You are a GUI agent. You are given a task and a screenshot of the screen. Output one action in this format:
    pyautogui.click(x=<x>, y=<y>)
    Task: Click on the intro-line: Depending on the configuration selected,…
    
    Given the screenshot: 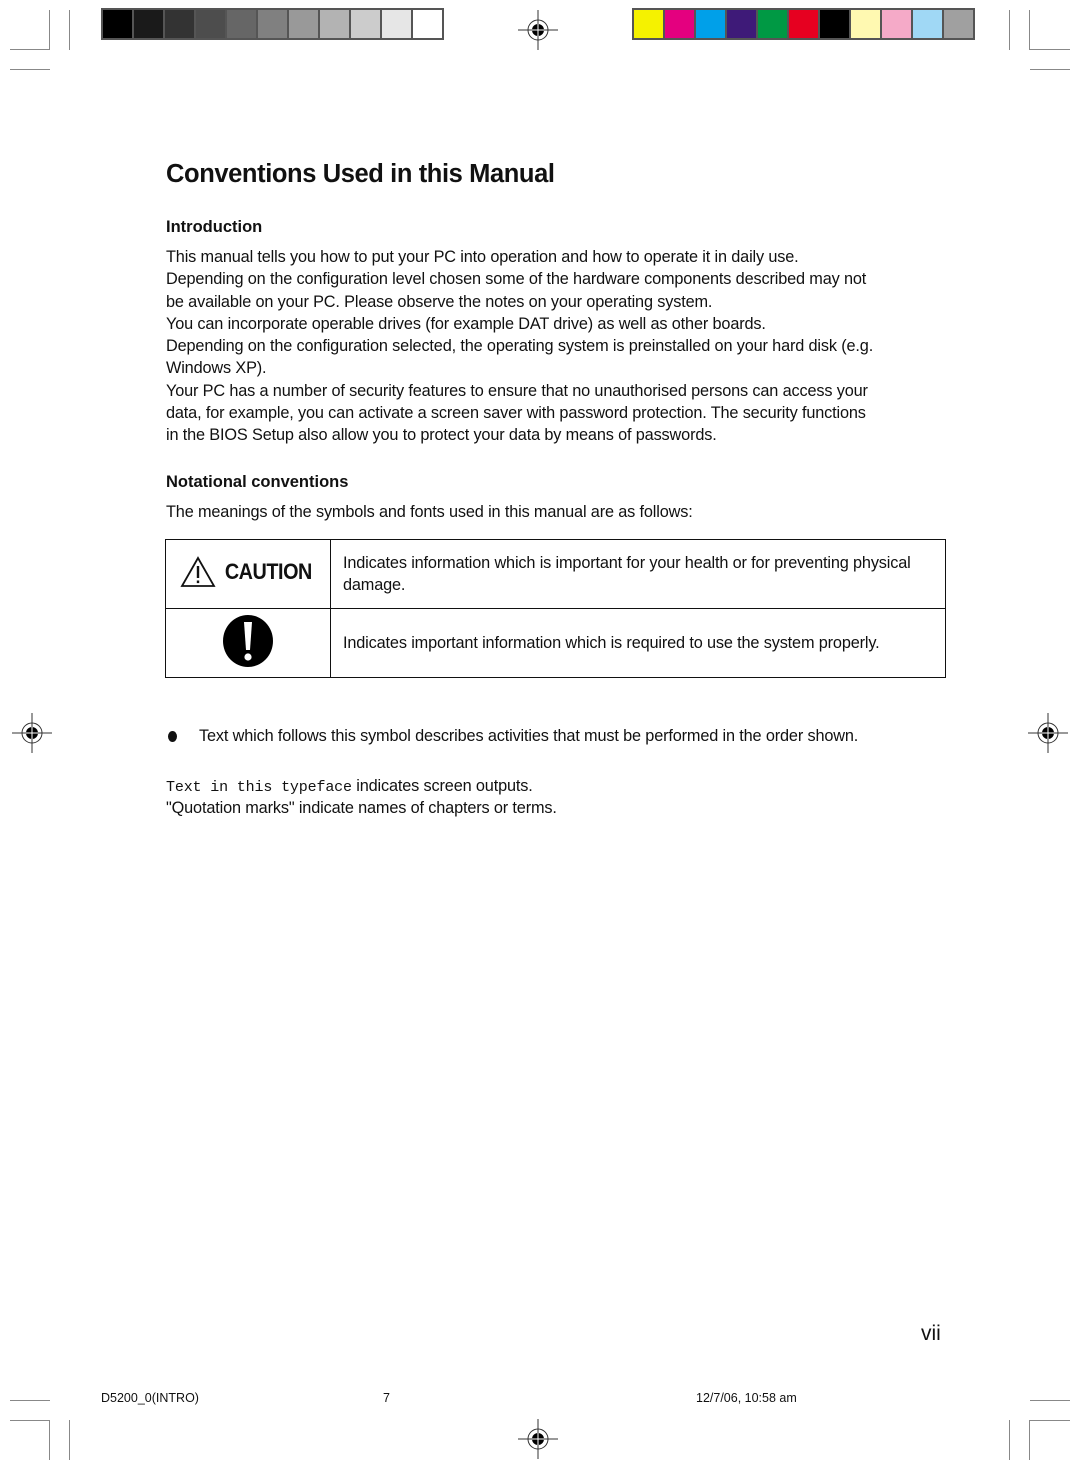 What is the action you would take?
    pyautogui.click(x=520, y=346)
    